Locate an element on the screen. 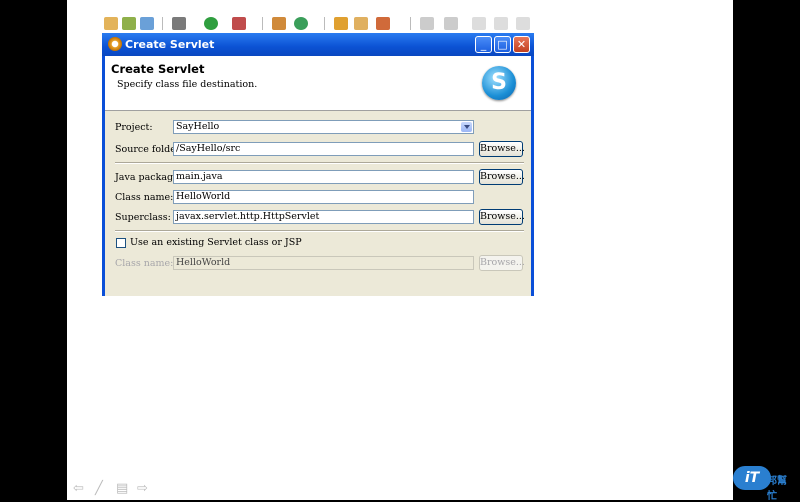  next-annotation-icon is located at coordinates (427, 23).